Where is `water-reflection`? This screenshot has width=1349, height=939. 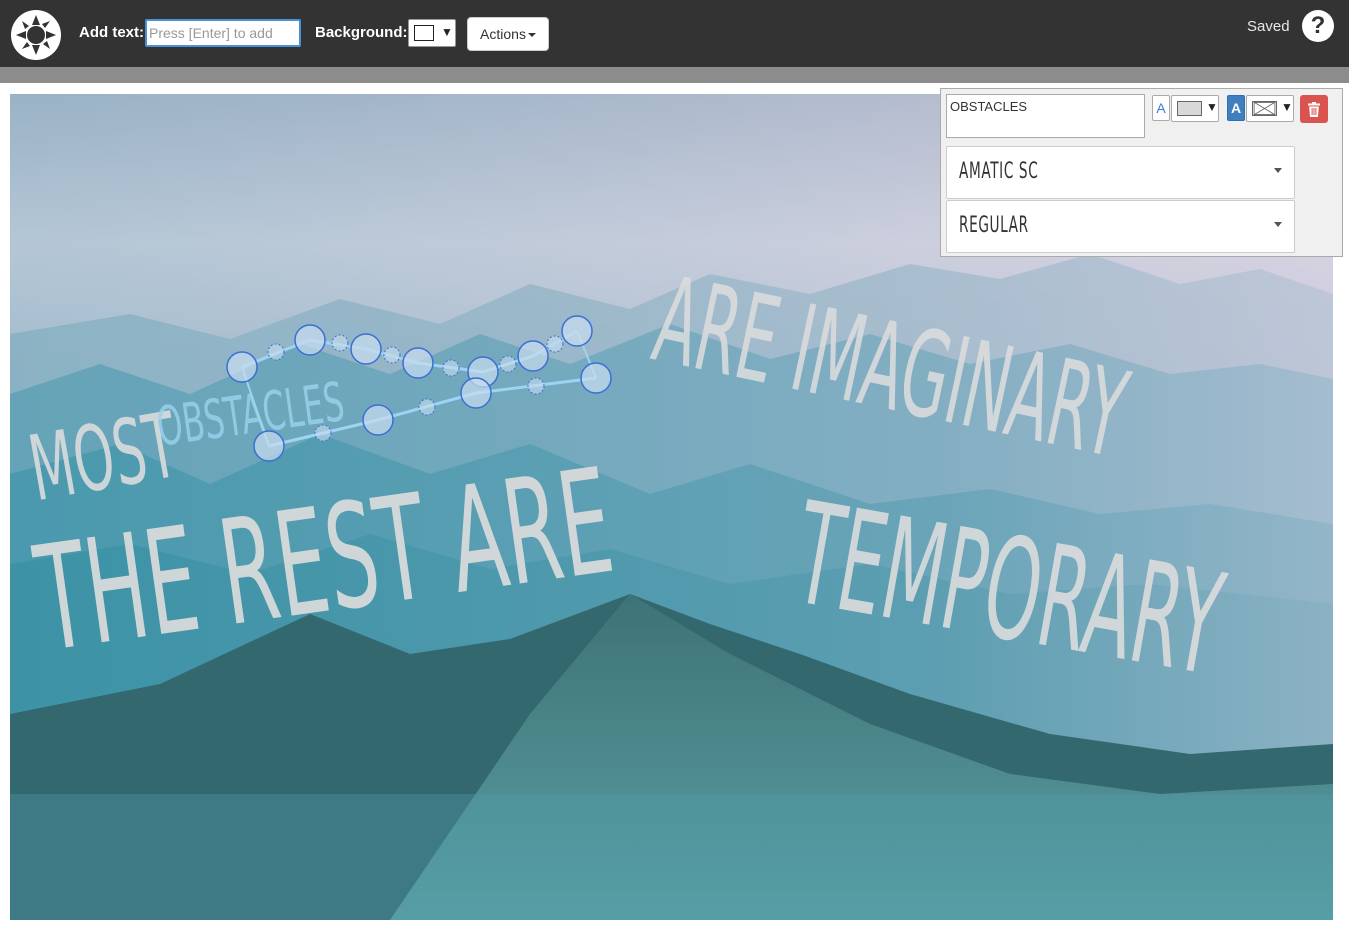
water-reflection is located at coordinates (671, 857).